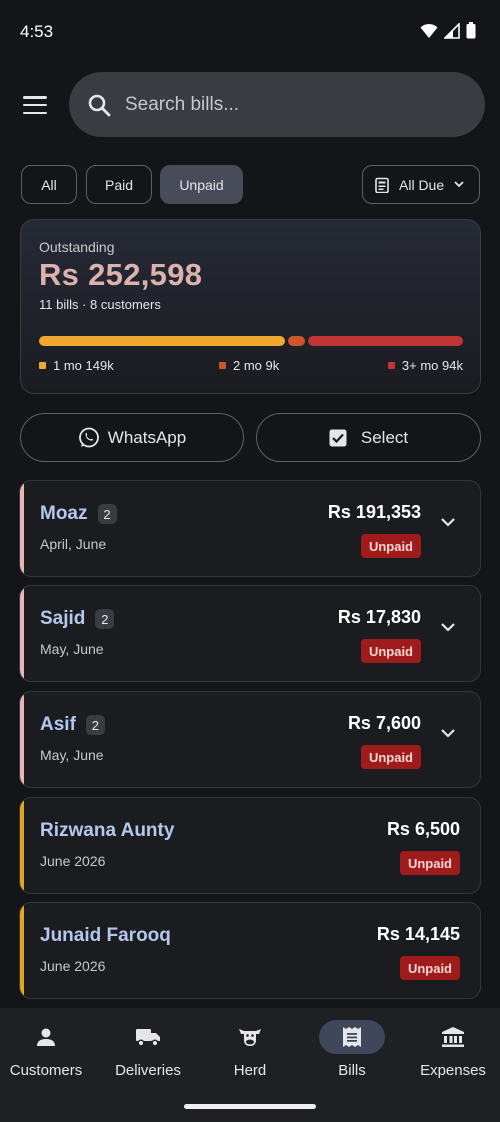  I want to click on legend-label: 3+ mo 94k, so click(432, 365).